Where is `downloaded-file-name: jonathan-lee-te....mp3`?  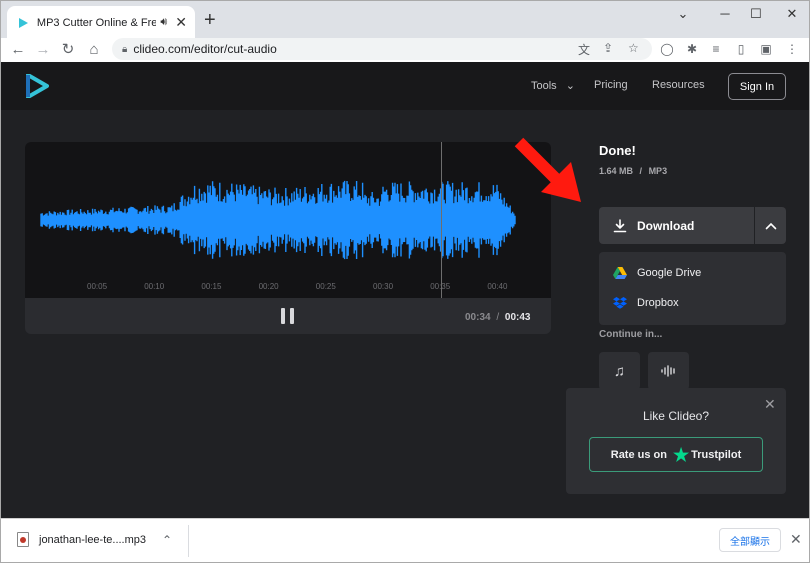
downloaded-file-name: jonathan-lee-te....mp3 is located at coordinates (93, 539).